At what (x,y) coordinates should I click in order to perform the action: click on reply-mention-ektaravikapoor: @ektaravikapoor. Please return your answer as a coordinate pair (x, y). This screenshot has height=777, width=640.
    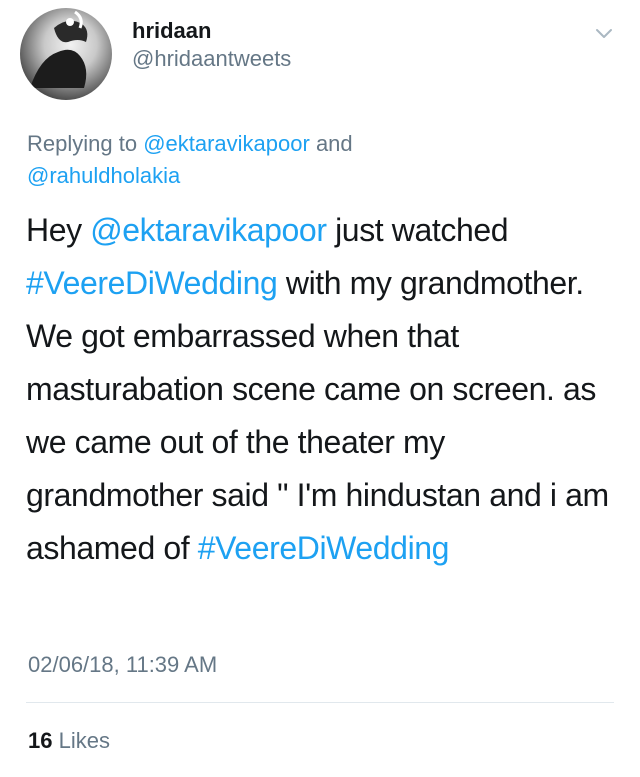
    Looking at the image, I should click on (226, 143).